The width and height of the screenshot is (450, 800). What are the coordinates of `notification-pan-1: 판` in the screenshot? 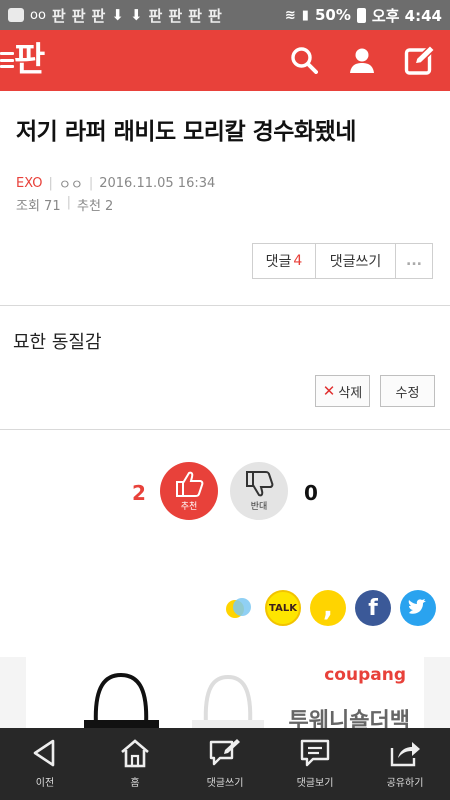 It's located at (58, 15).